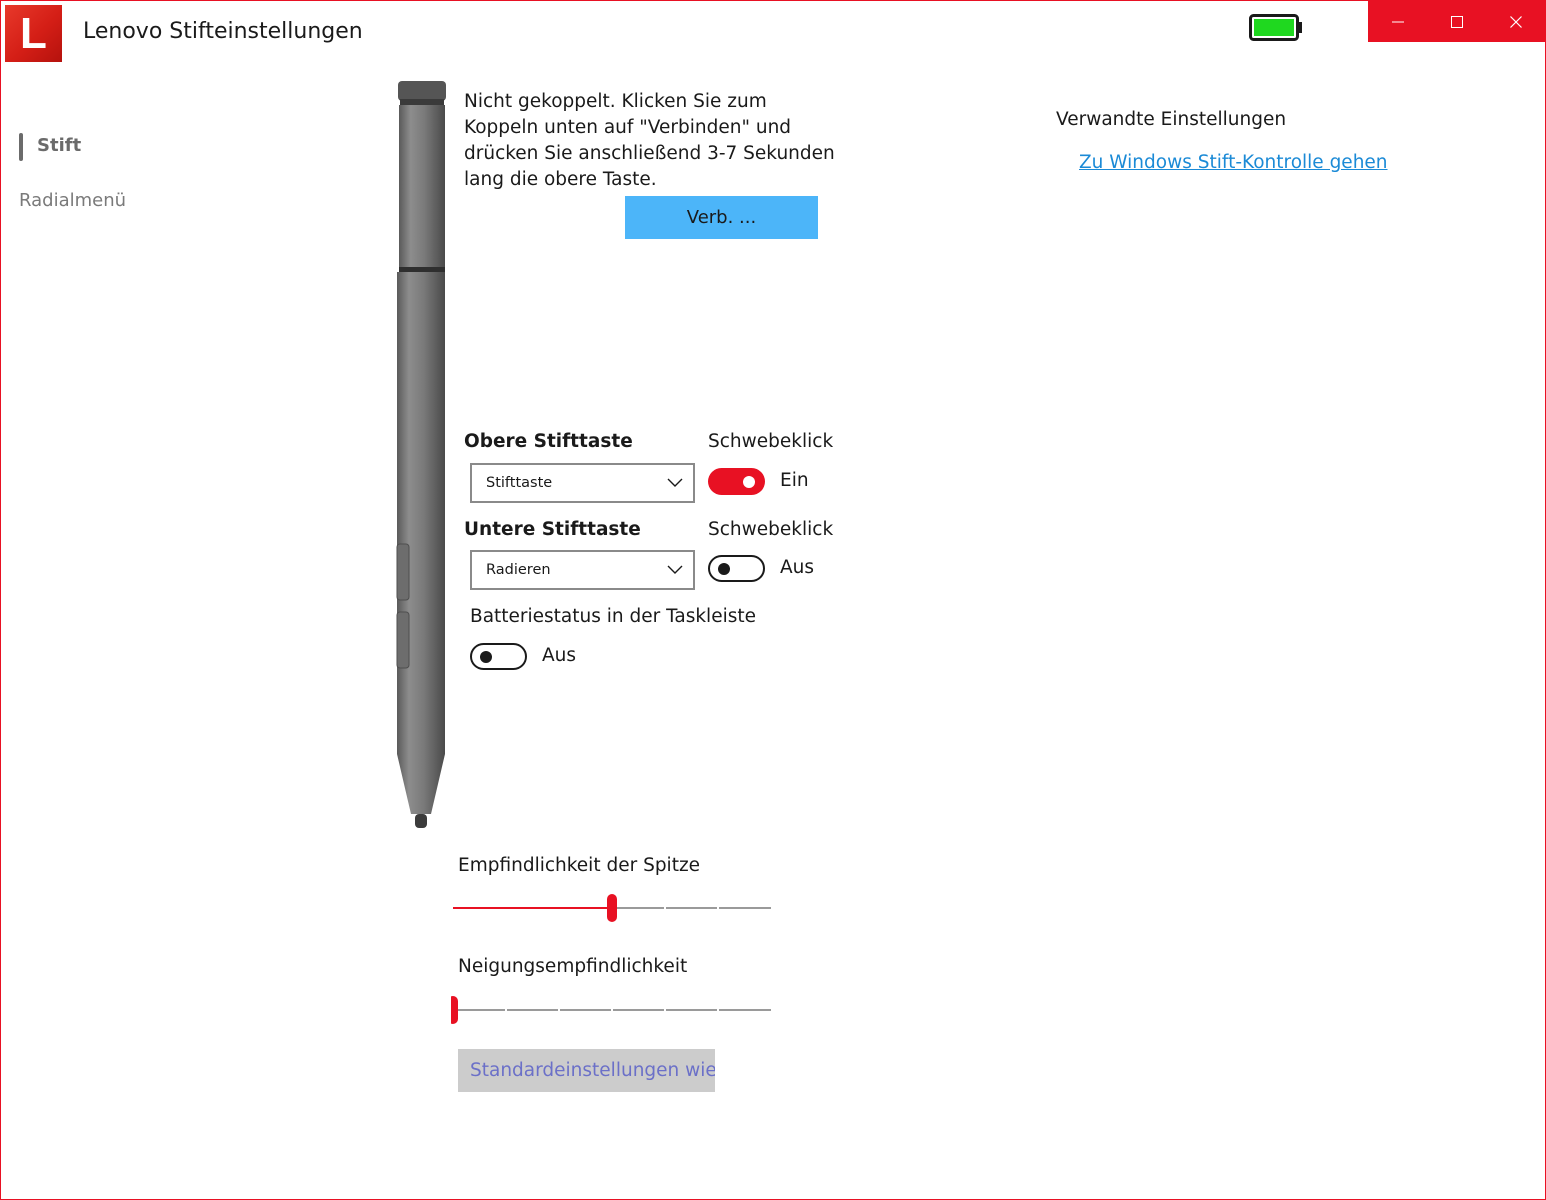 The width and height of the screenshot is (1546, 1200). Describe the element at coordinates (223, 31) in the screenshot. I see `window-title: Lenovo Stifteinstellungen` at that location.